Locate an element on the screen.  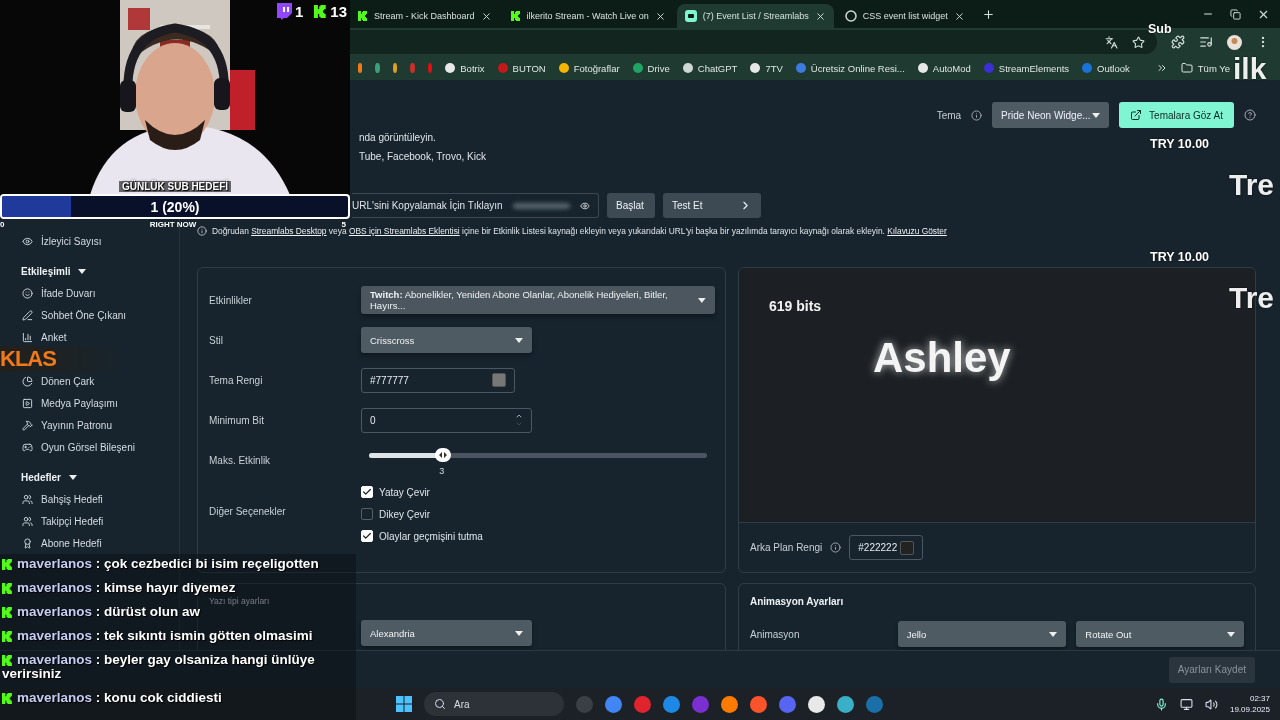
checkbox-option: Dikey Çevir is located at coordinates (537, 514).